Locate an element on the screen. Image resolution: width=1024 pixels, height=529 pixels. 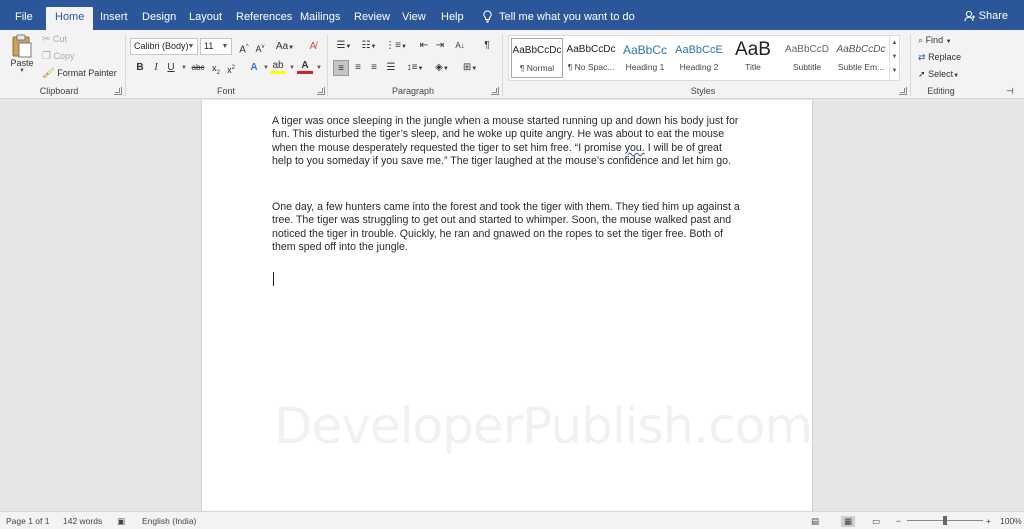
tab-layout: Layout is located at coordinates (205, 18).